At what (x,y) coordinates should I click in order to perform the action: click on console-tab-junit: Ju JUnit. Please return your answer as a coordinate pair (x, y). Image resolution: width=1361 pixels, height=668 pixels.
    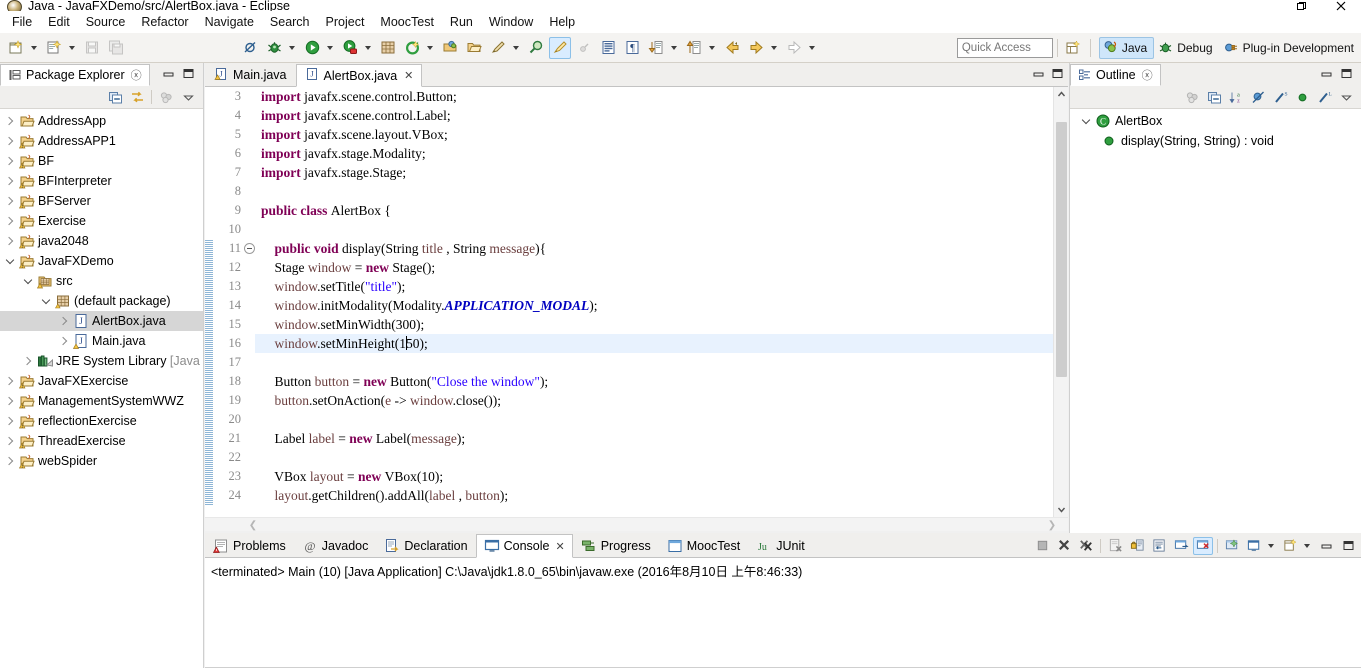
    Looking at the image, I should click on (780, 545).